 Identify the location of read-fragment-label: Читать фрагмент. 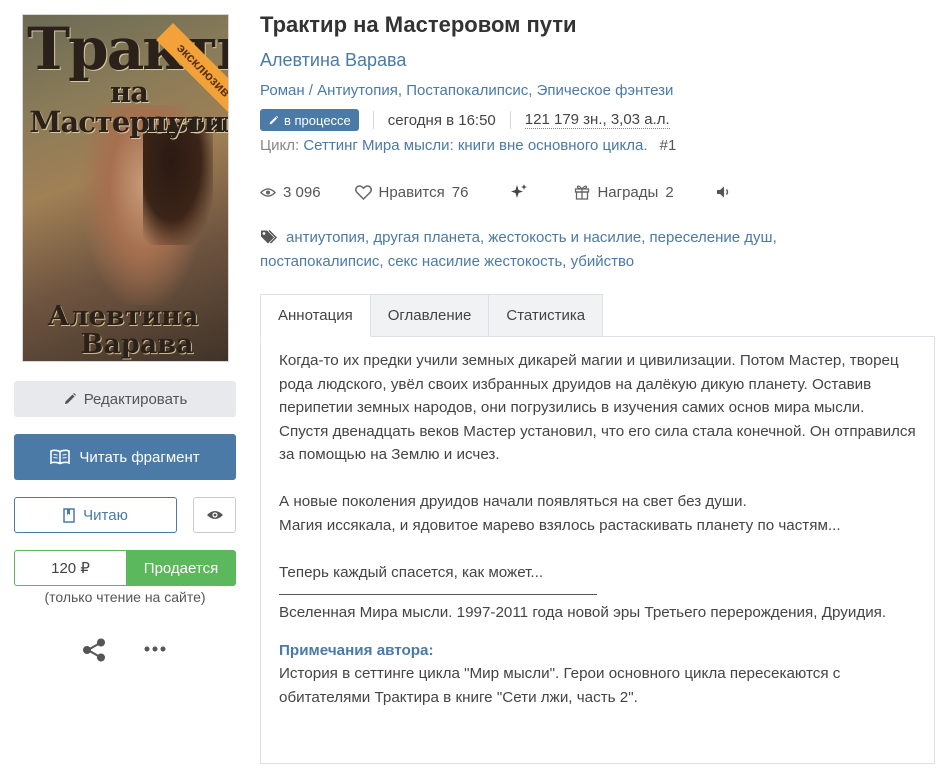
(139, 457).